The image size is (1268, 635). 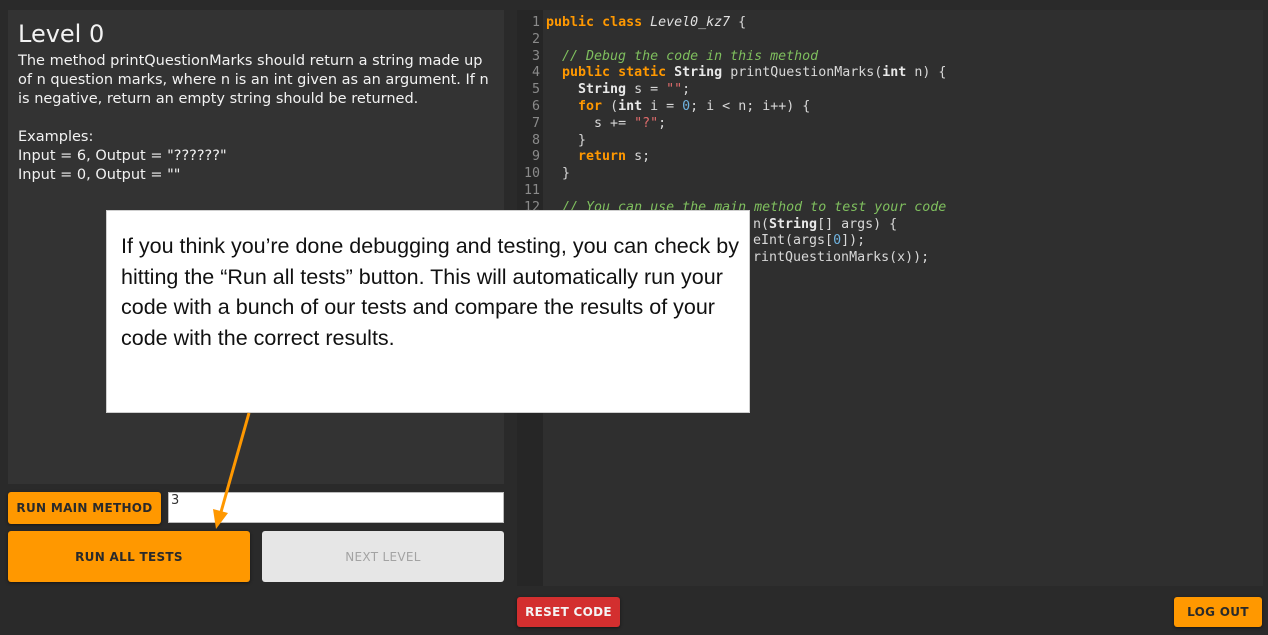 I want to click on code-line: 11, so click(x=531, y=191).